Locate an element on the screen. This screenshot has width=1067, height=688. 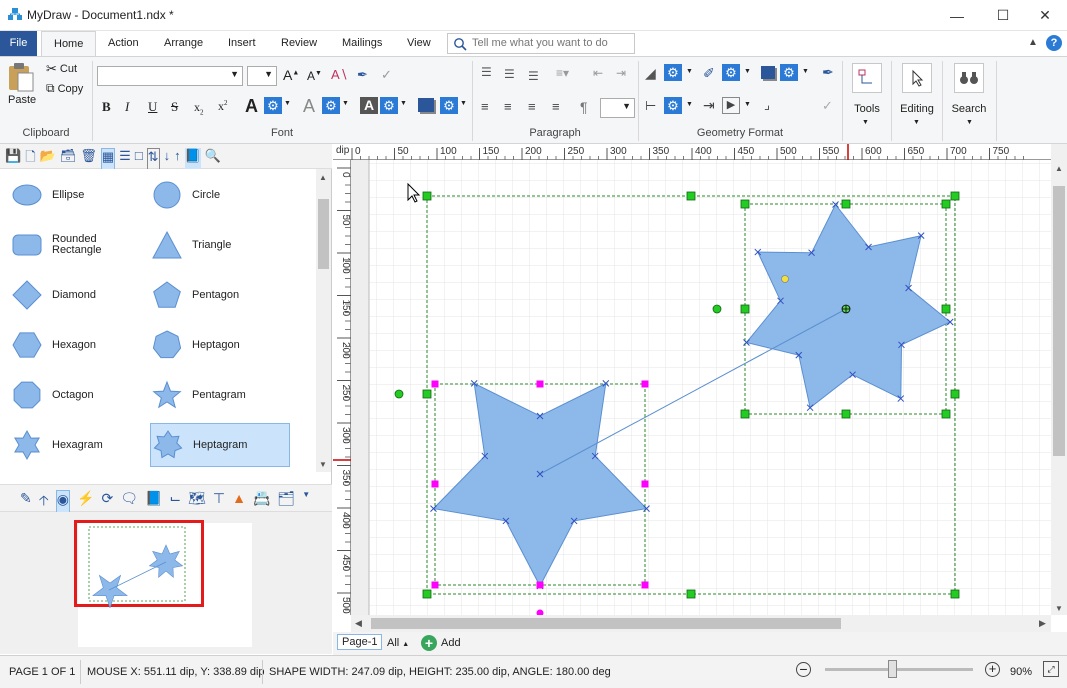
shape-item-pentagon: Pentagon is located at coordinates (220, 295).